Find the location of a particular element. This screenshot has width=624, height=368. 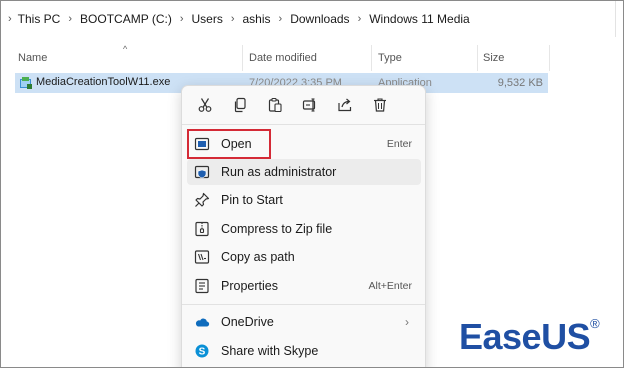

menu-item-compress-to-zip: Compress to Zip file is located at coordinates (304, 229).